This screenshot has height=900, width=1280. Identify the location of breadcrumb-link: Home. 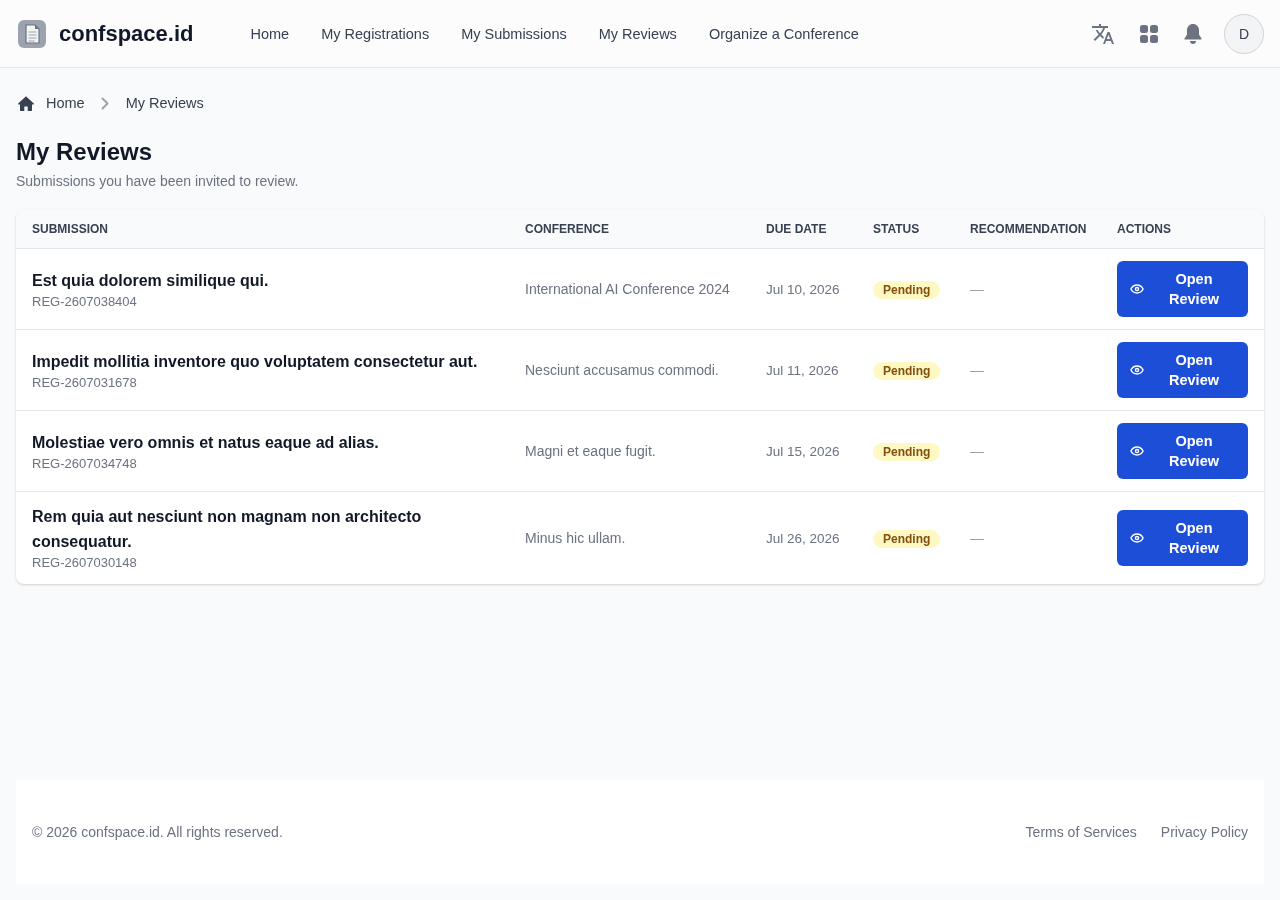
(51, 103).